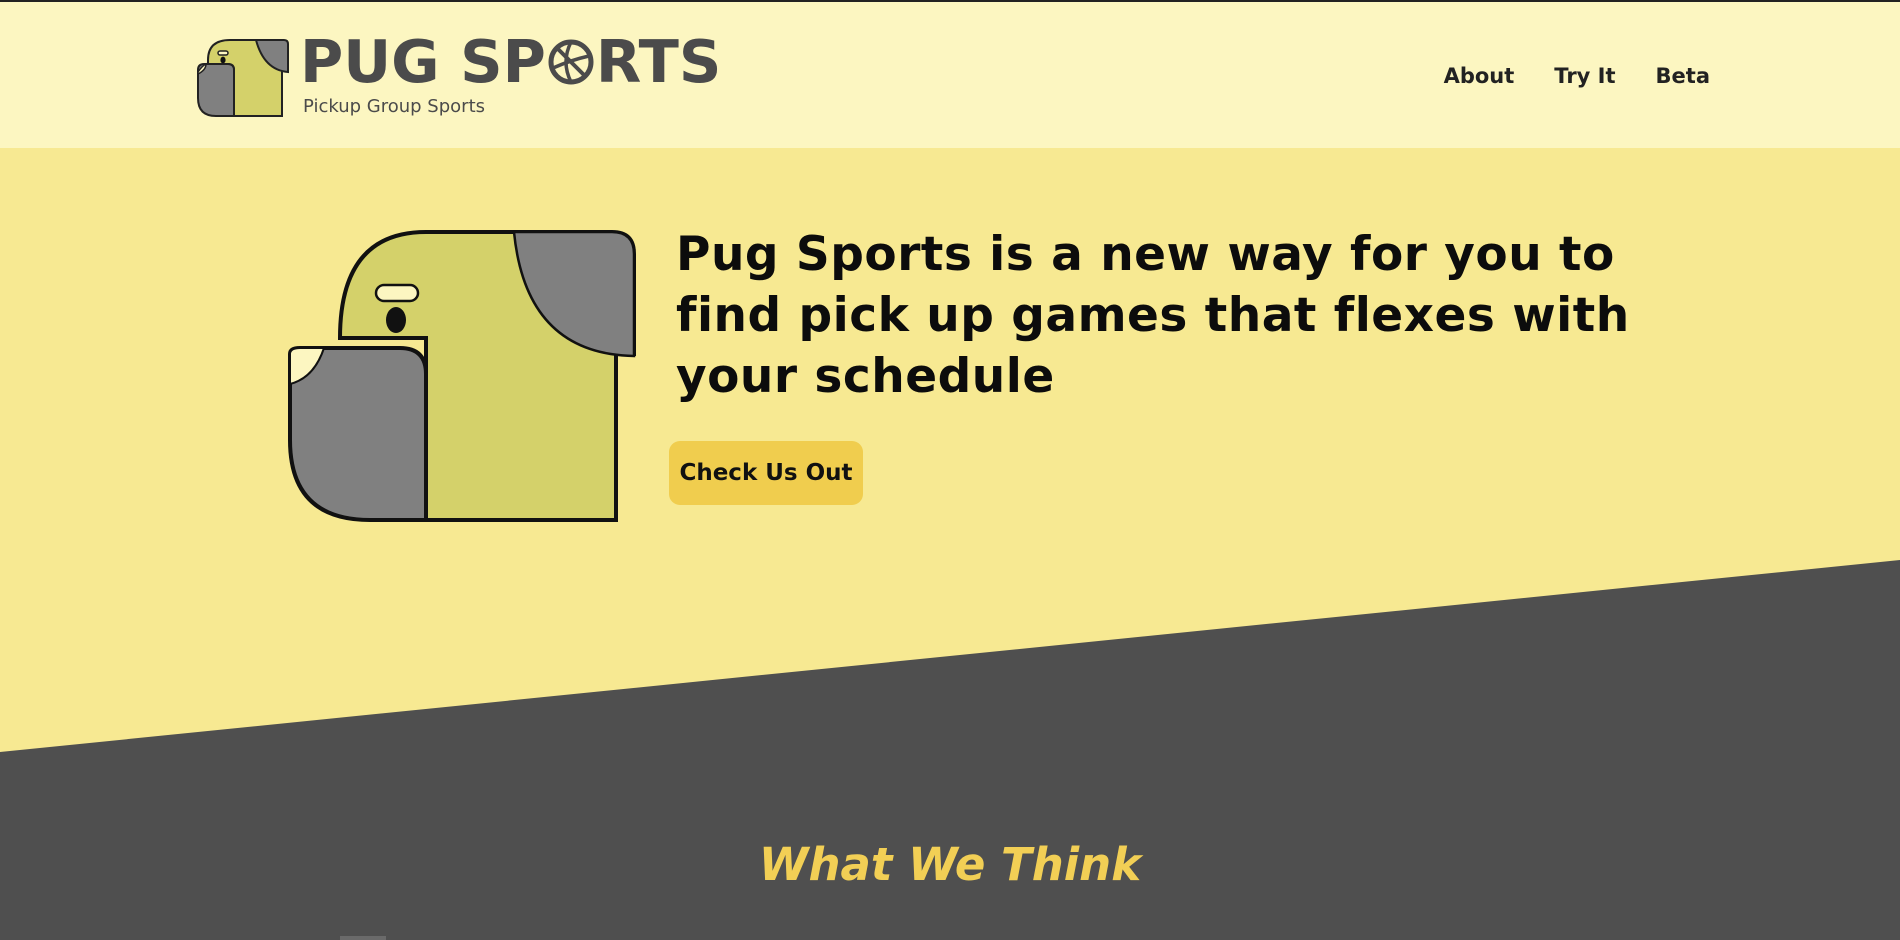 This screenshot has width=1900, height=940. I want to click on pug-mascot-icon, so click(462, 376).